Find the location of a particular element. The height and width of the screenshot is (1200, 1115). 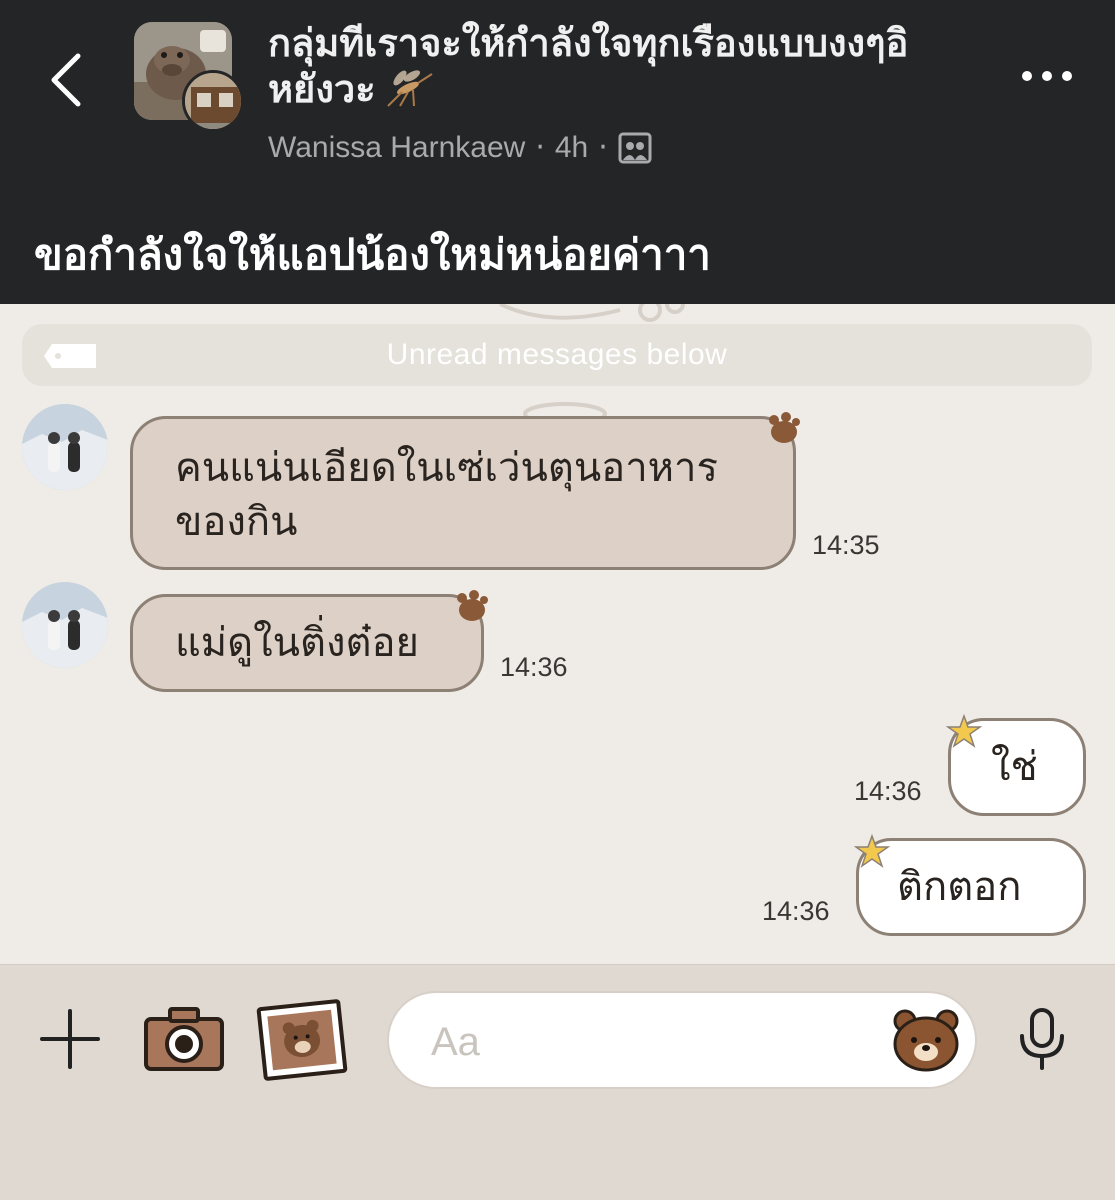

bear-sticker-icon is located at coordinates (926, 1040).